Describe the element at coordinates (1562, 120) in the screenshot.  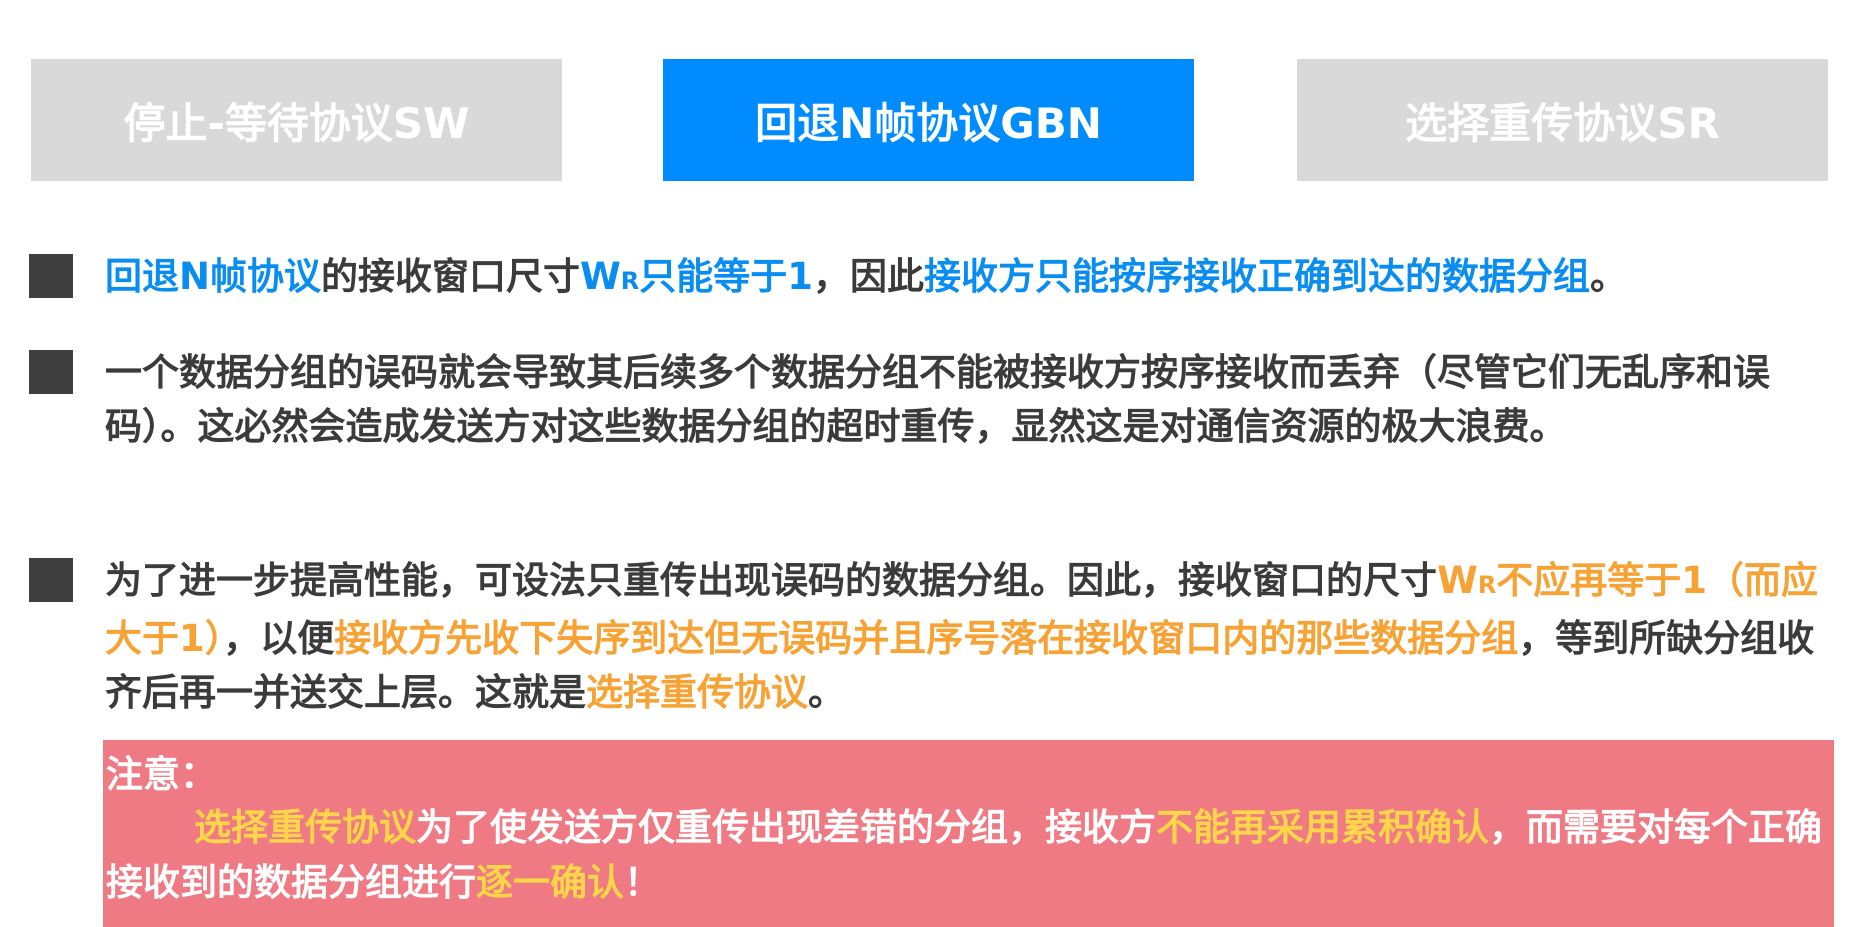
I see `tab-selective-repeat: 选择重传协议SR` at that location.